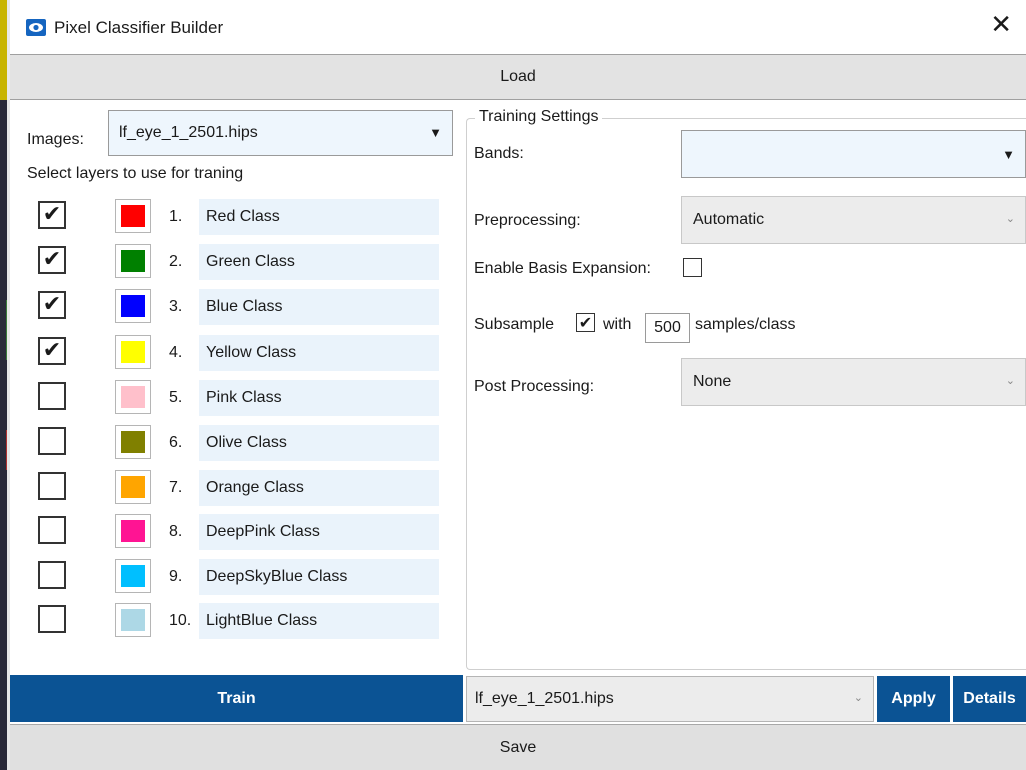  I want to click on layer-number: 4., so click(176, 352).